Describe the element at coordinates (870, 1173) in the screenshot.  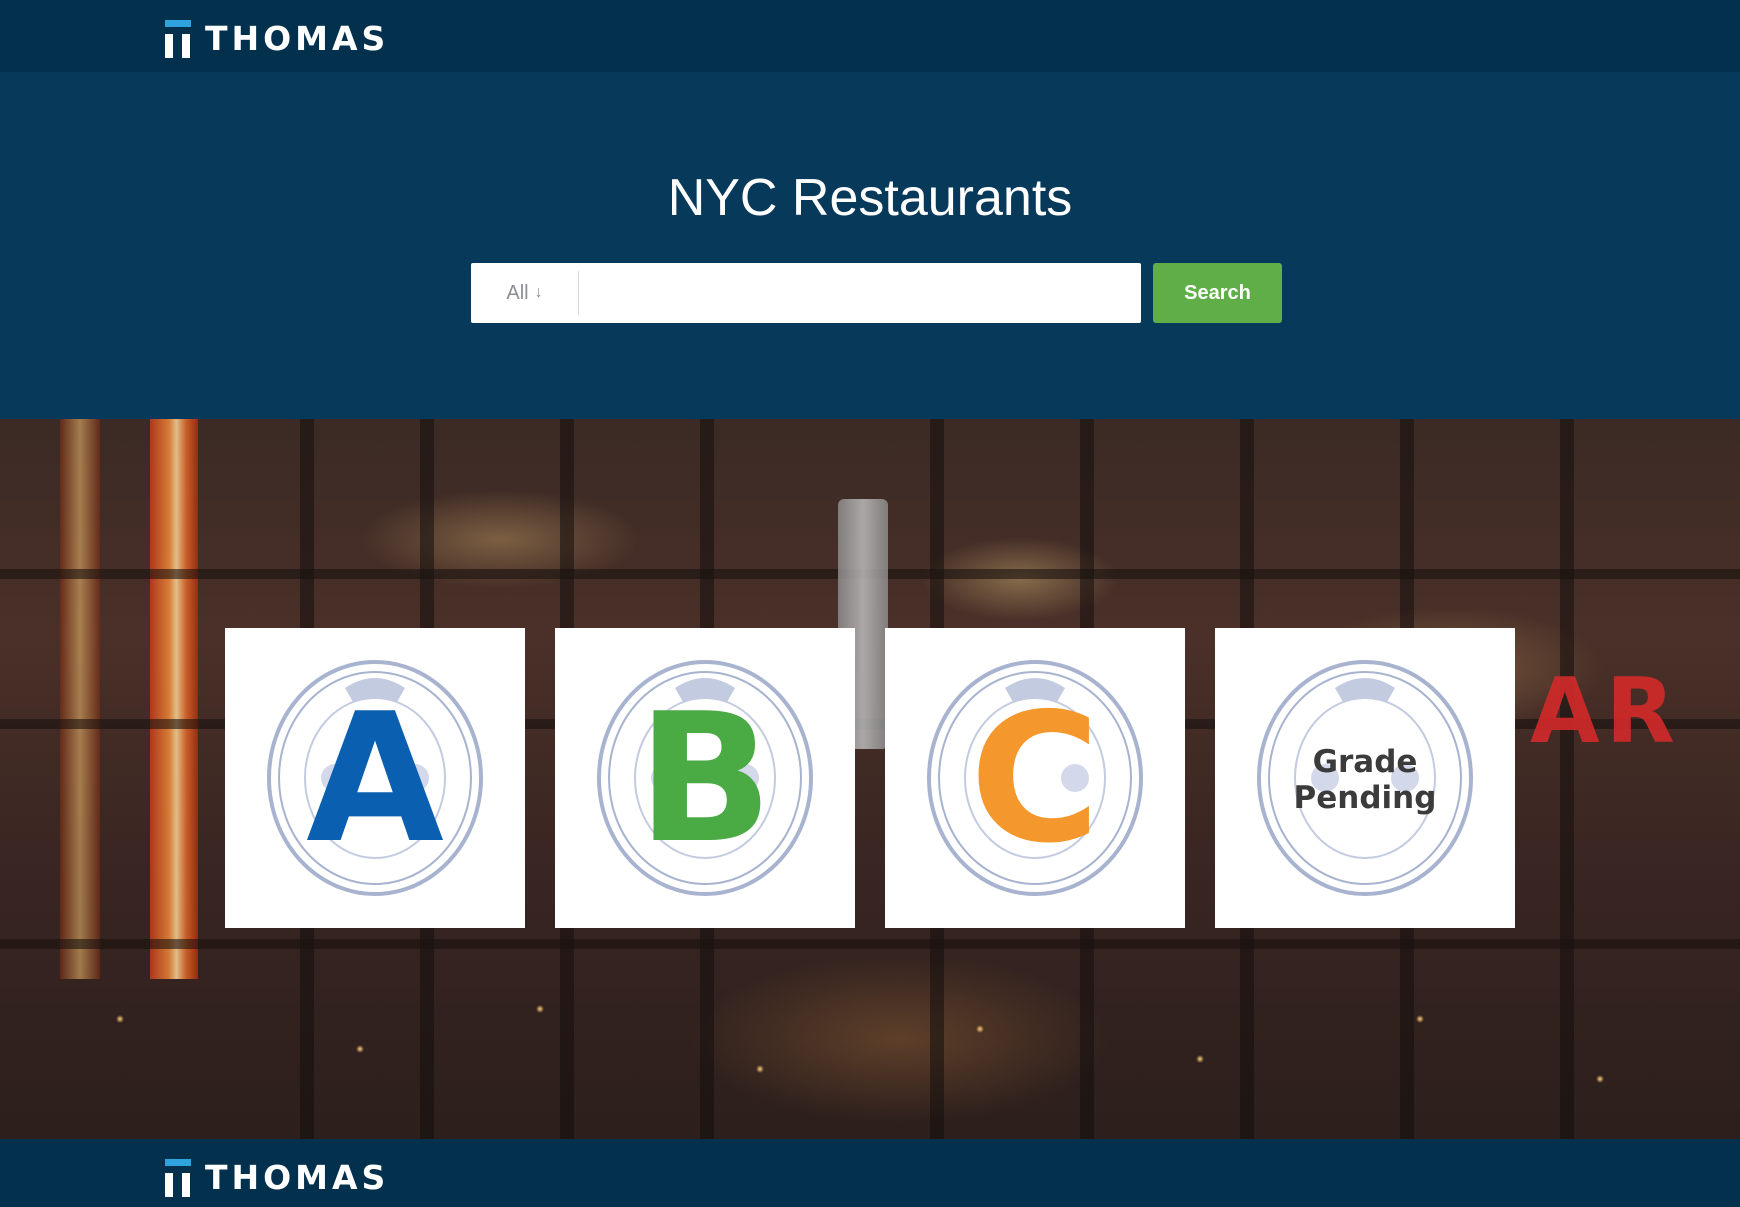
I see `footer: THOMAS` at that location.